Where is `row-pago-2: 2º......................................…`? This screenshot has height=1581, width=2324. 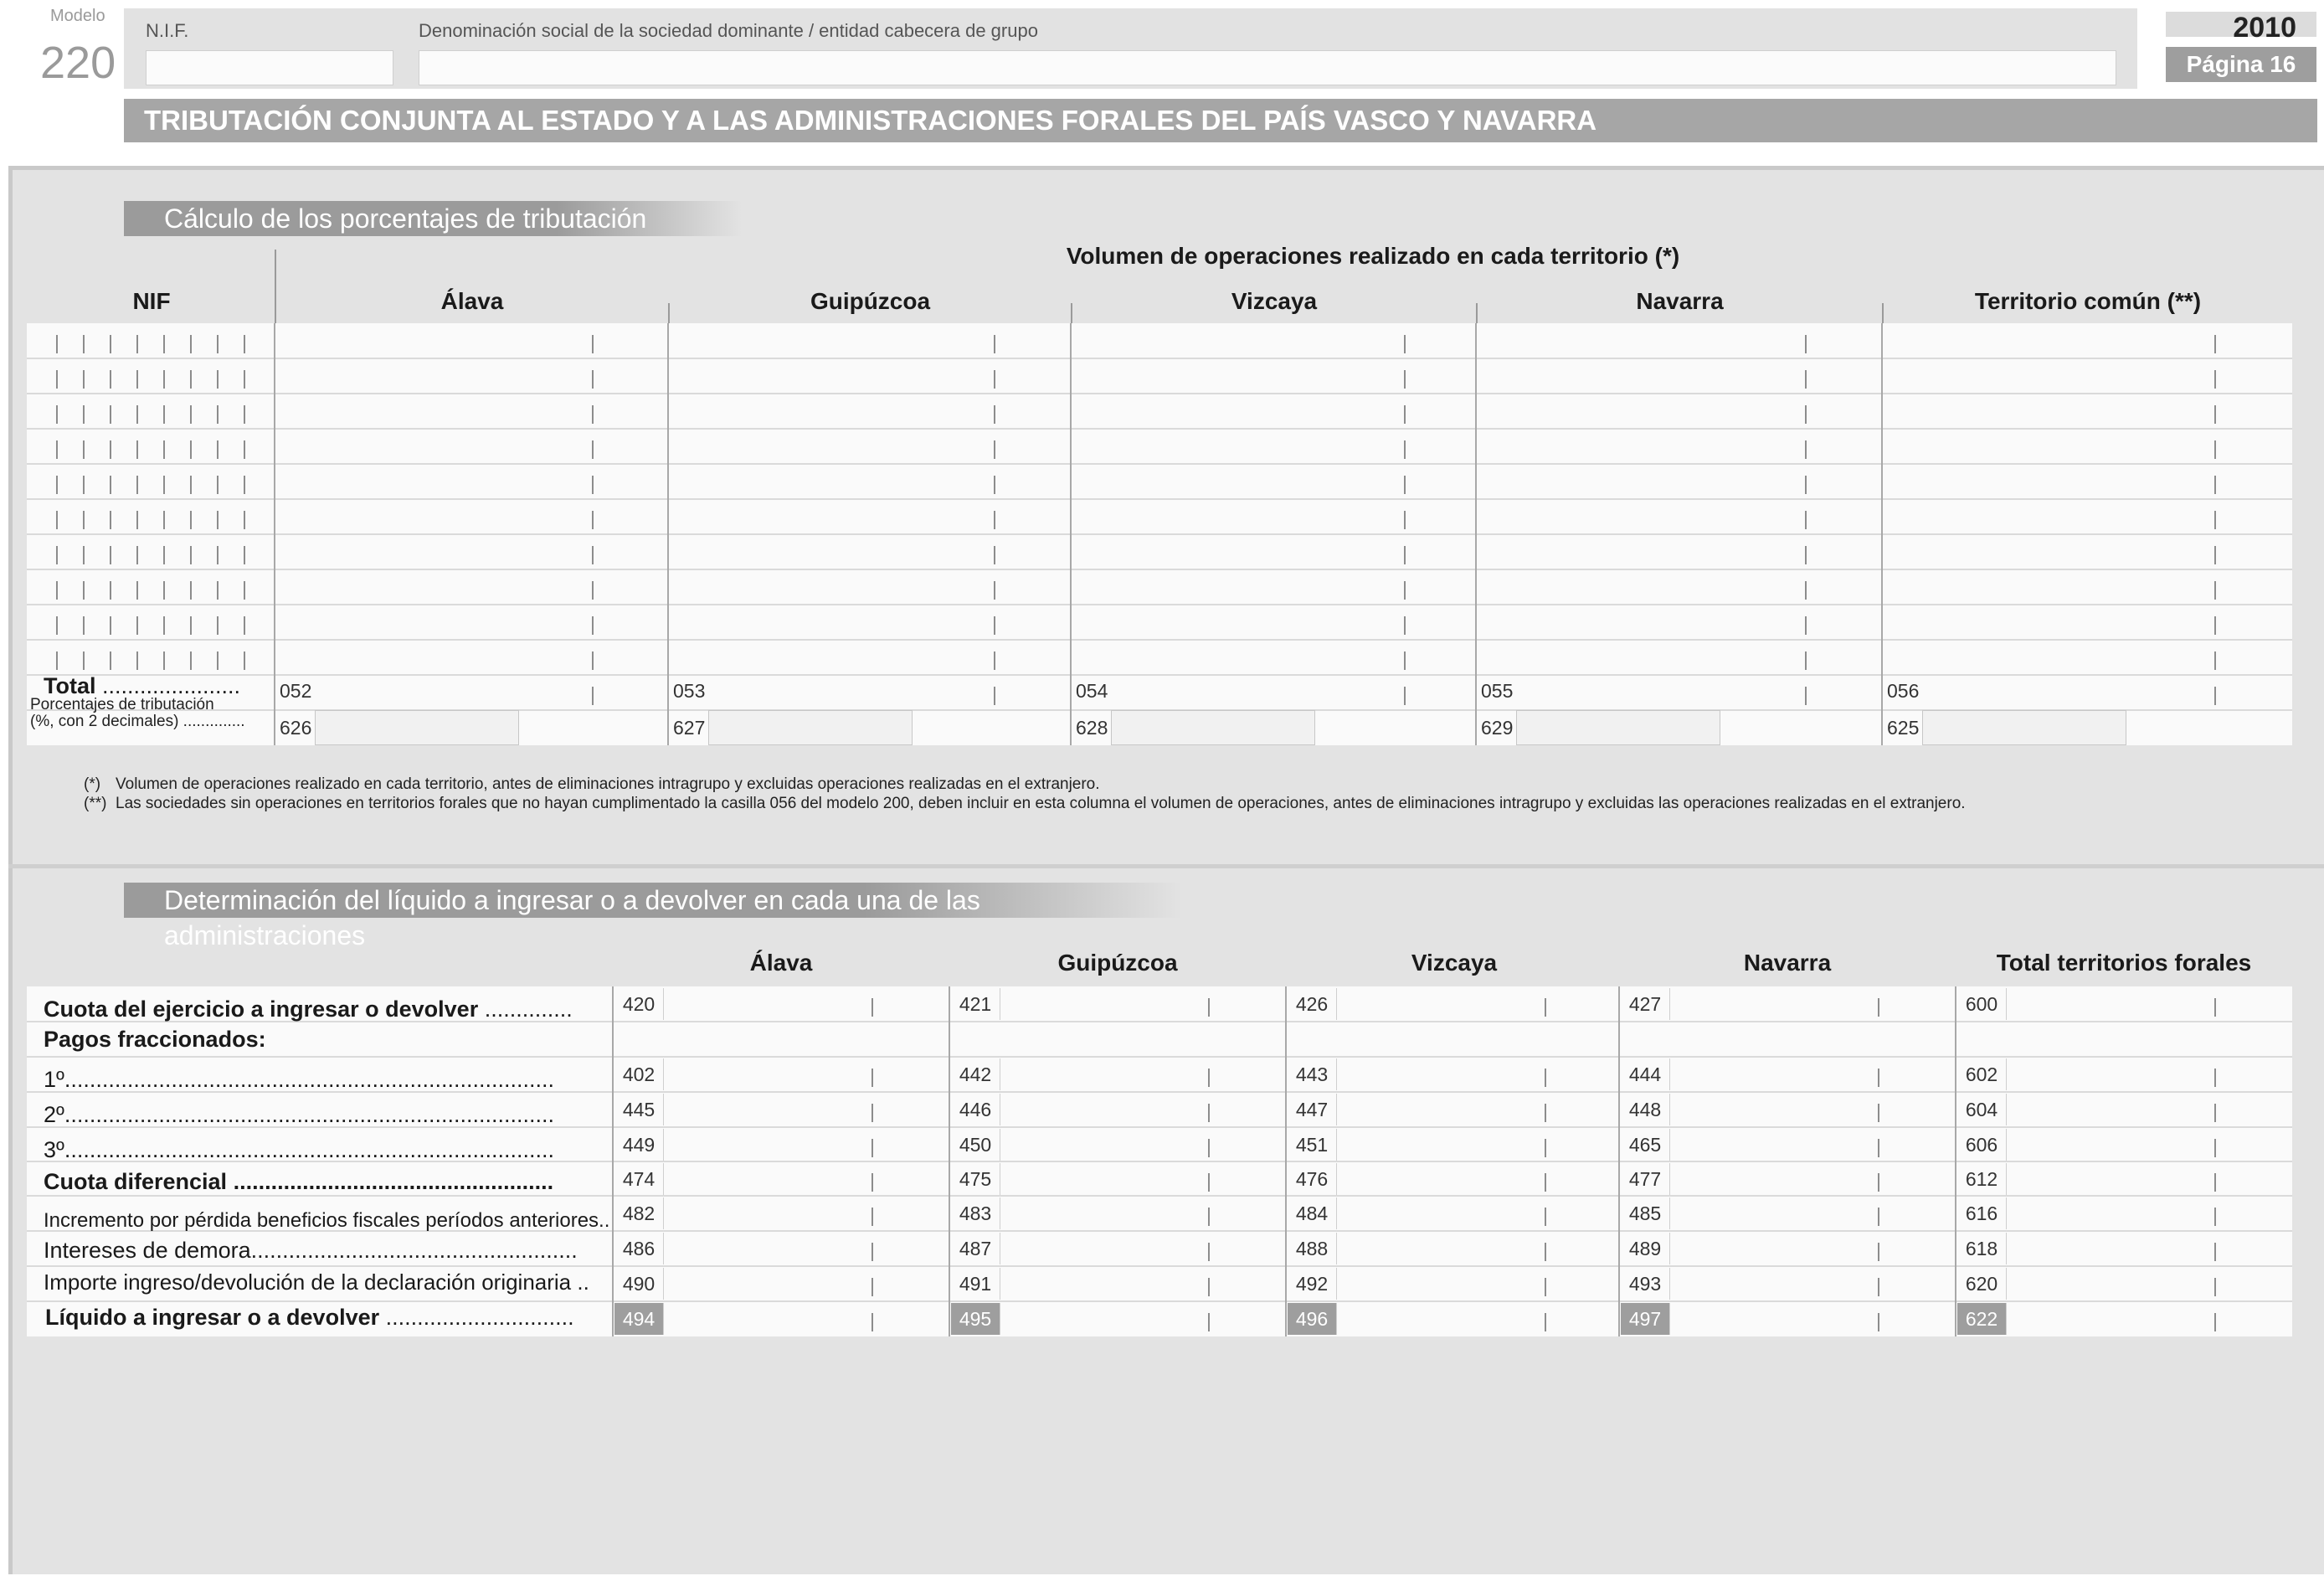
row-pago-2: 2º......................................… is located at coordinates (299, 1115).